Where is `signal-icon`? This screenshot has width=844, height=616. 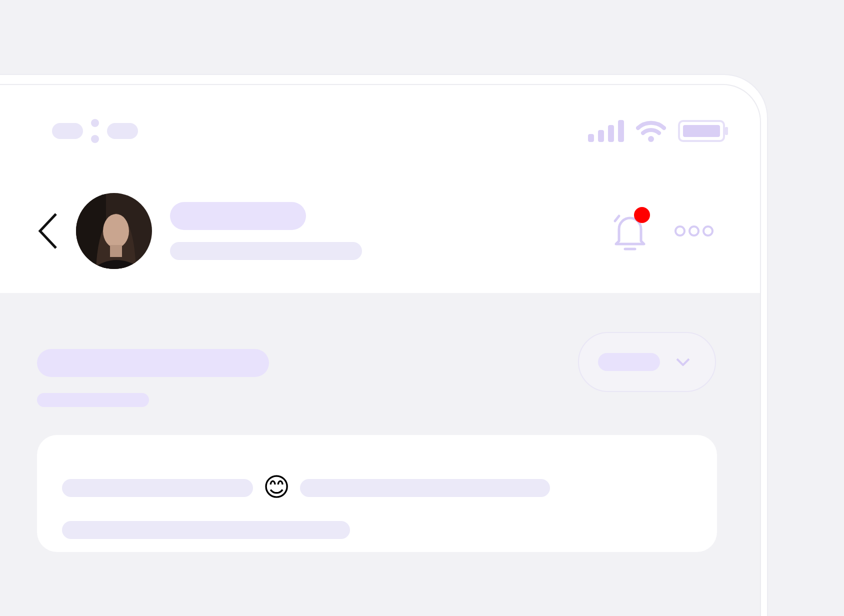 signal-icon is located at coordinates (606, 131).